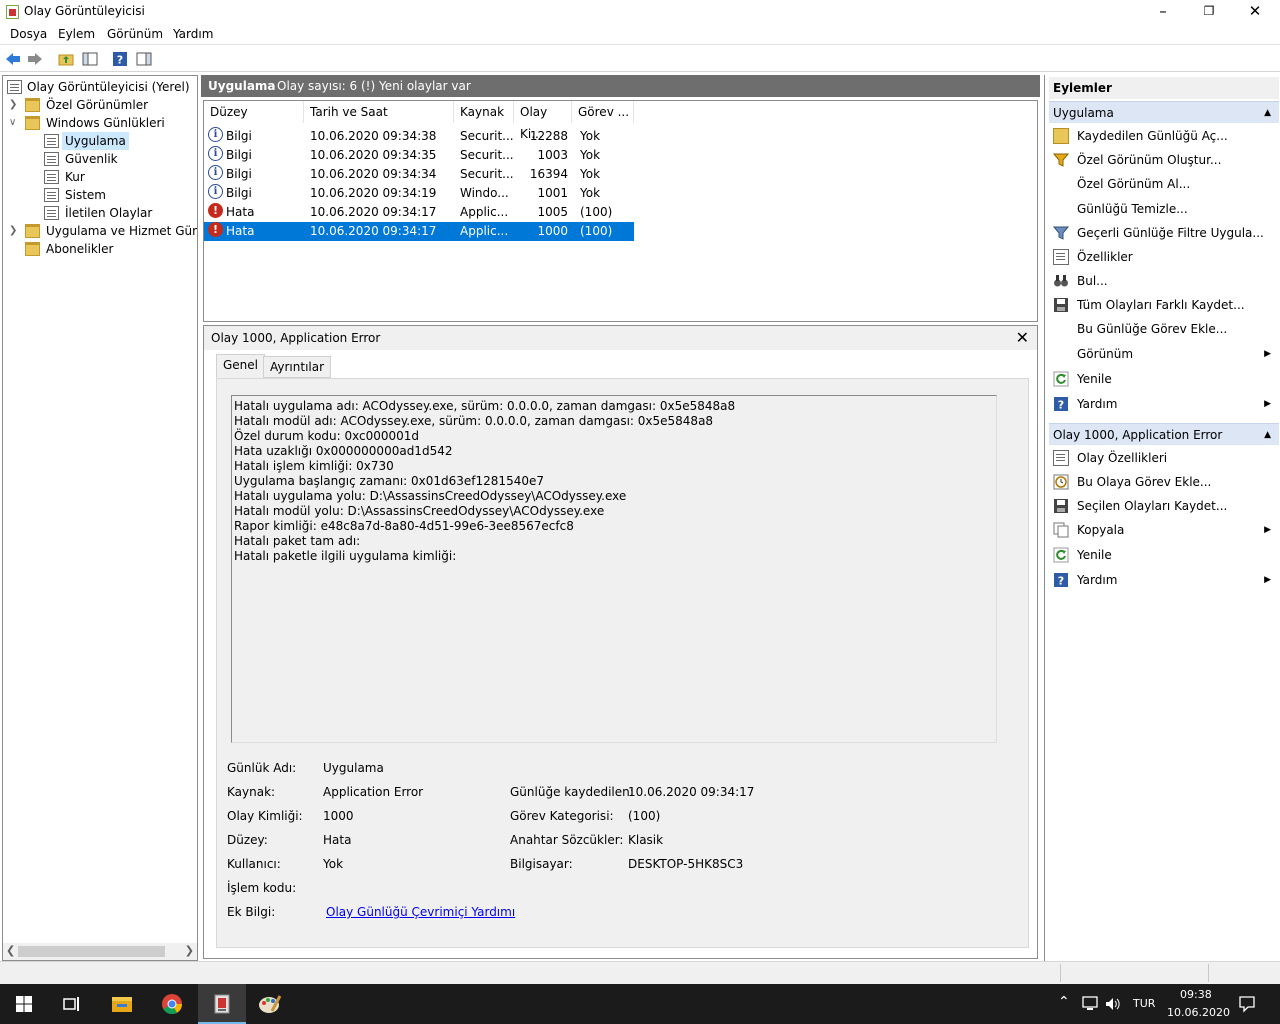 The image size is (1280, 1024). What do you see at coordinates (122, 1004) in the screenshot?
I see `file-explorer-button` at bounding box center [122, 1004].